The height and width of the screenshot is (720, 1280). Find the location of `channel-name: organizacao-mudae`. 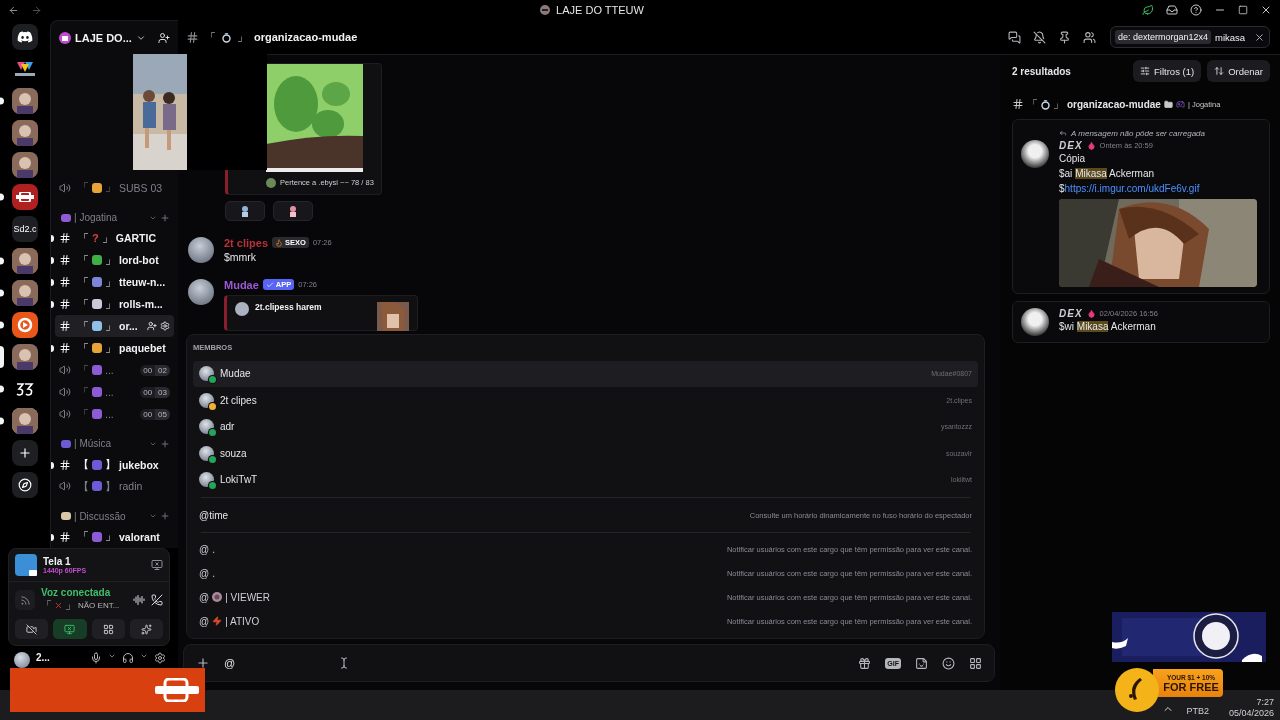

channel-name: organizacao-mudae is located at coordinates (1114, 104).